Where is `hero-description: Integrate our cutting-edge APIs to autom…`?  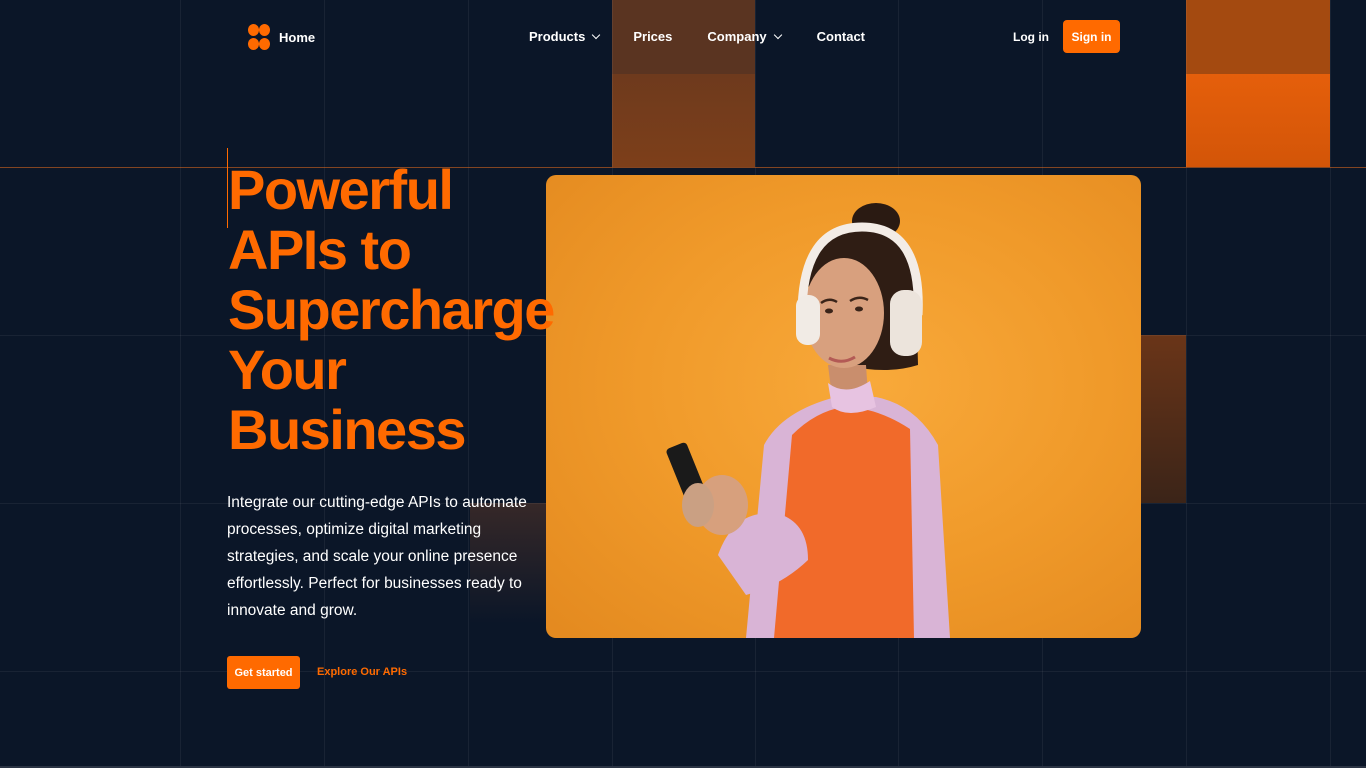
hero-description: Integrate our cutting-edge APIs to autom… is located at coordinates (377, 556).